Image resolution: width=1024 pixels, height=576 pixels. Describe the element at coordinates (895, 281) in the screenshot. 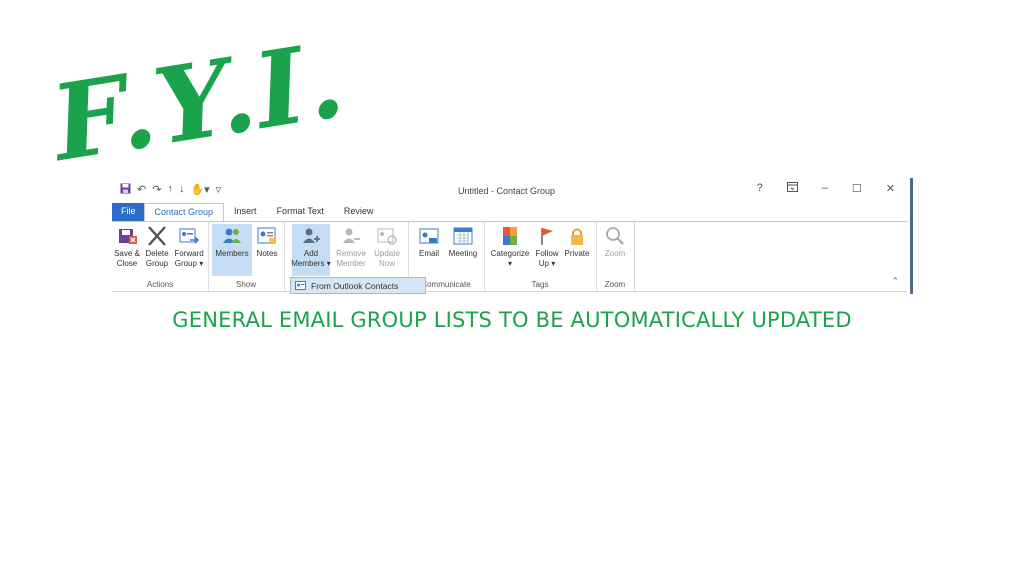

I see `collapse-ribbon-icon: ⌃` at that location.